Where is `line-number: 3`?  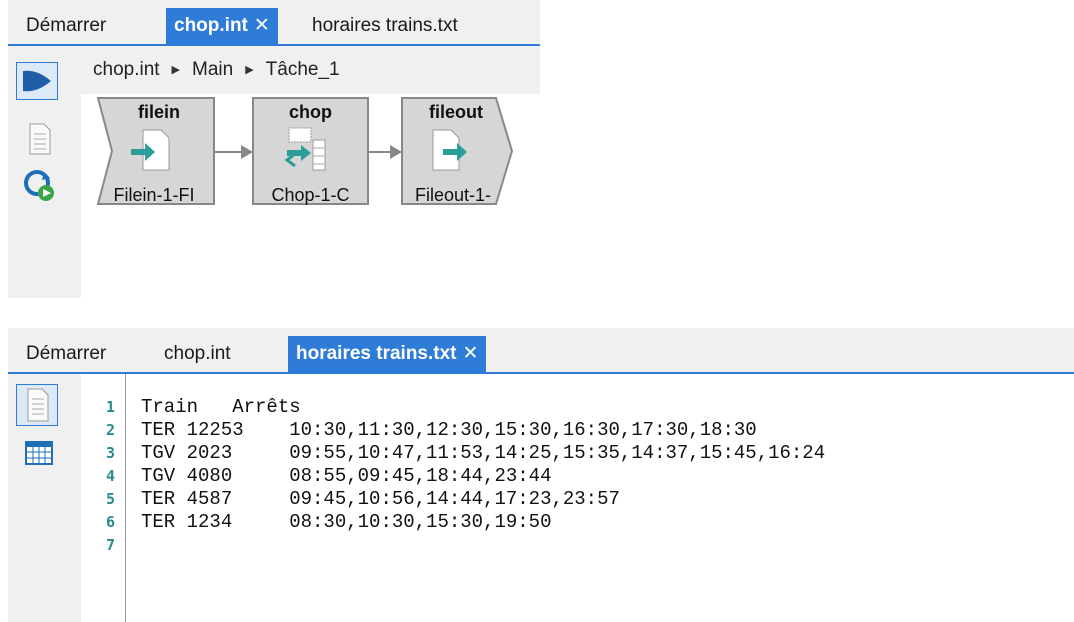
line-number: 3 is located at coordinates (110, 453).